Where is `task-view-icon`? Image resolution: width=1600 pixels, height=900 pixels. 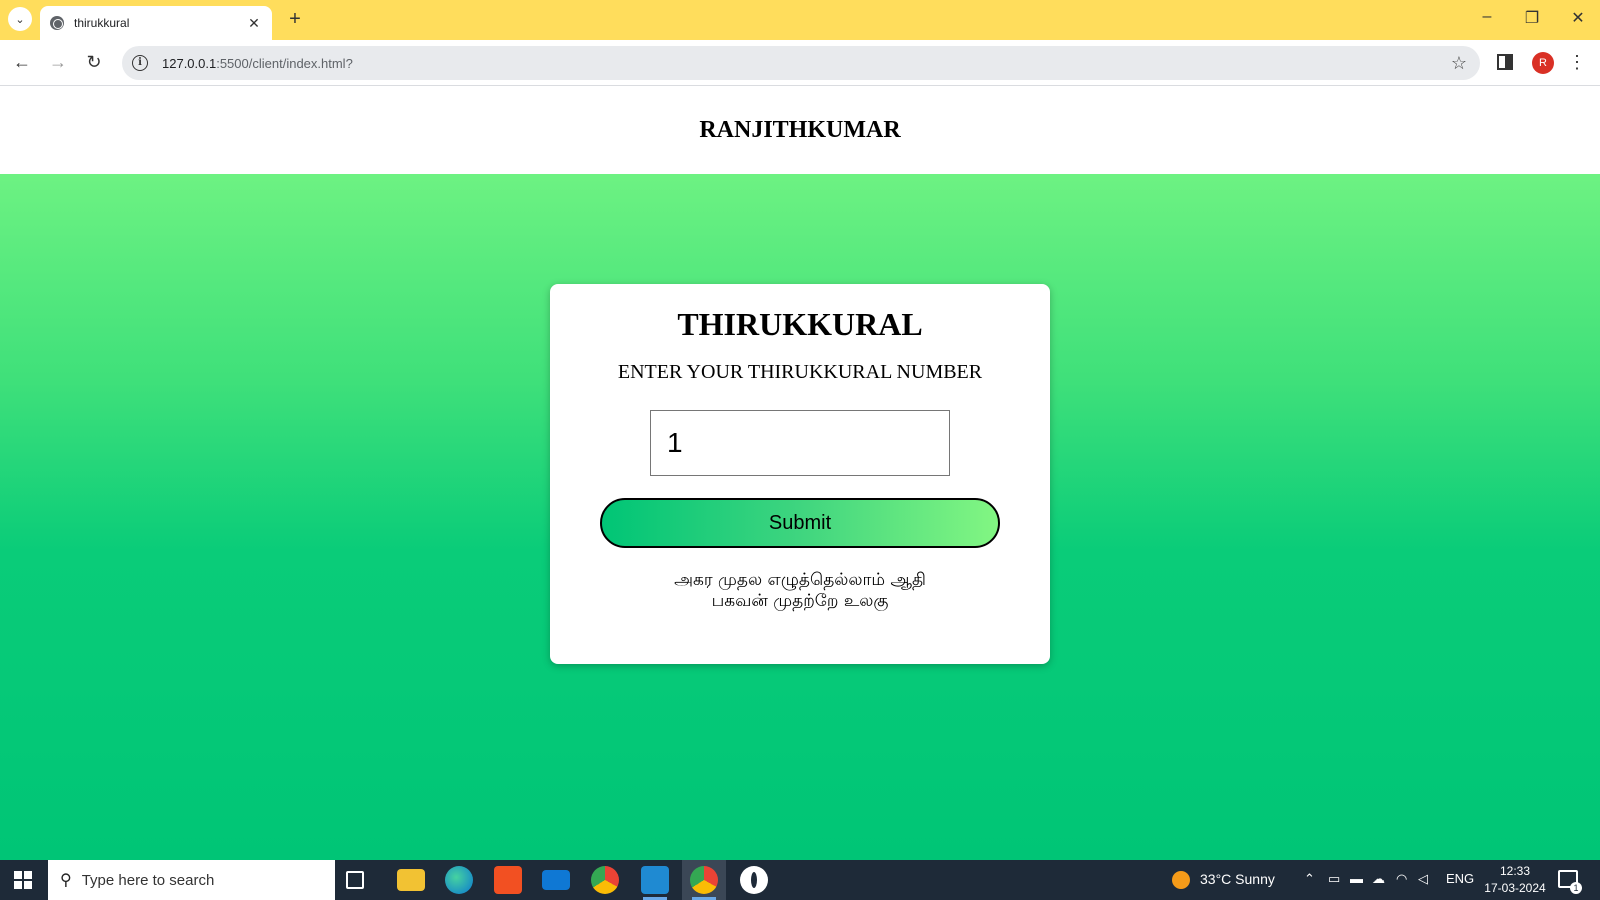 task-view-icon is located at coordinates (355, 880).